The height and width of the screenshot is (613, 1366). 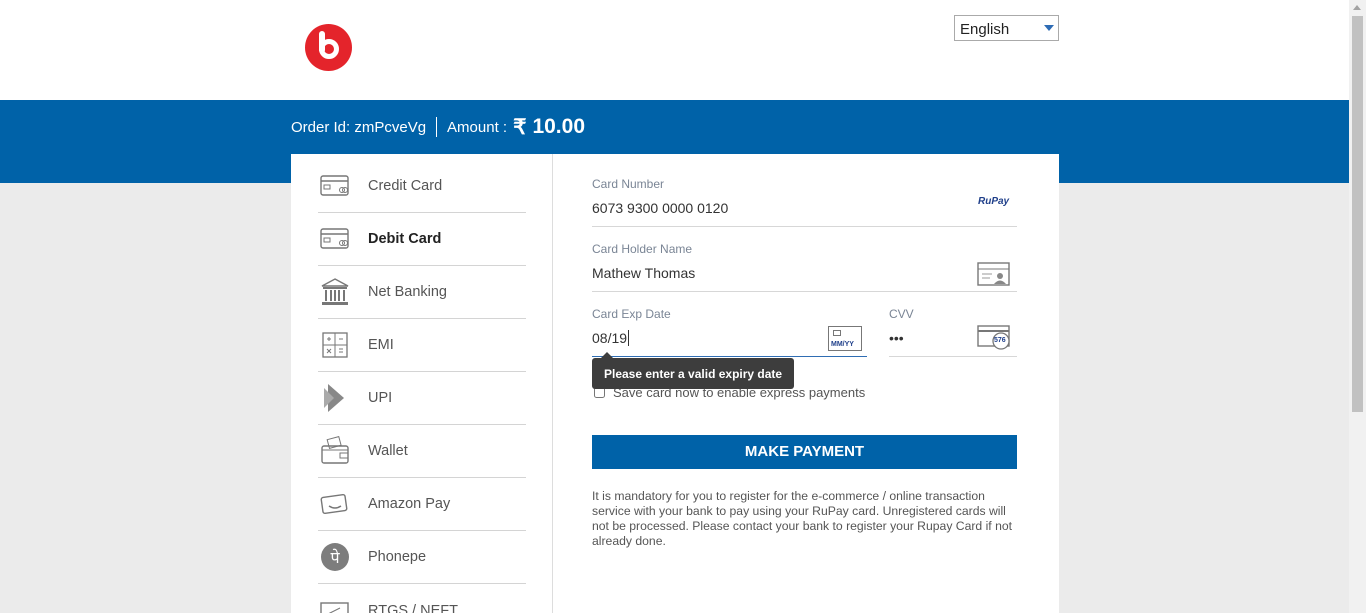 I want to click on sidebar-item-net-banking: Net Banking, so click(x=422, y=292).